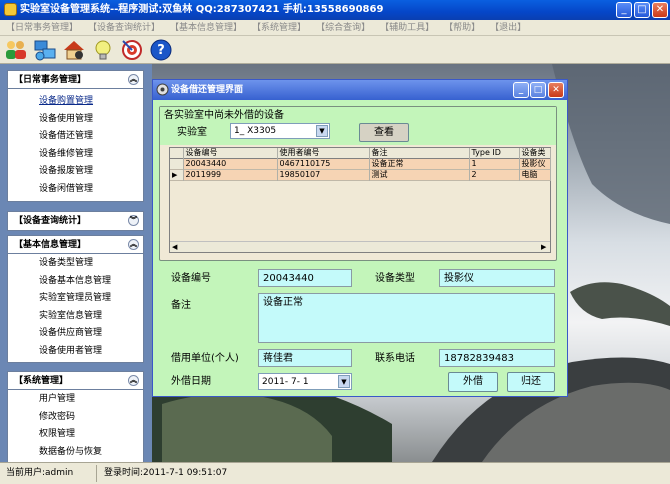 This screenshot has height=484, width=670. What do you see at coordinates (360, 90) in the screenshot?
I see `dialog-titlebar: 设备借还管理界面 _ □ ✕` at bounding box center [360, 90].